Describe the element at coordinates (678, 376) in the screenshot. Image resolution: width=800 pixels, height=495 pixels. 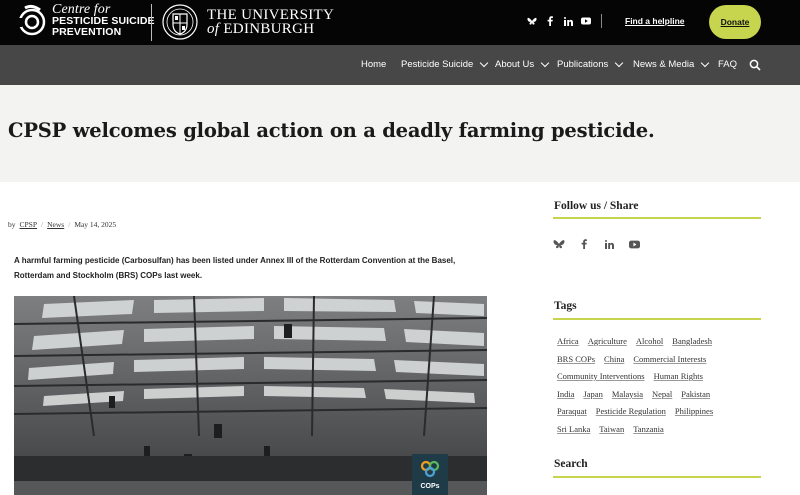
I see `tag-link: Human Rights` at that location.